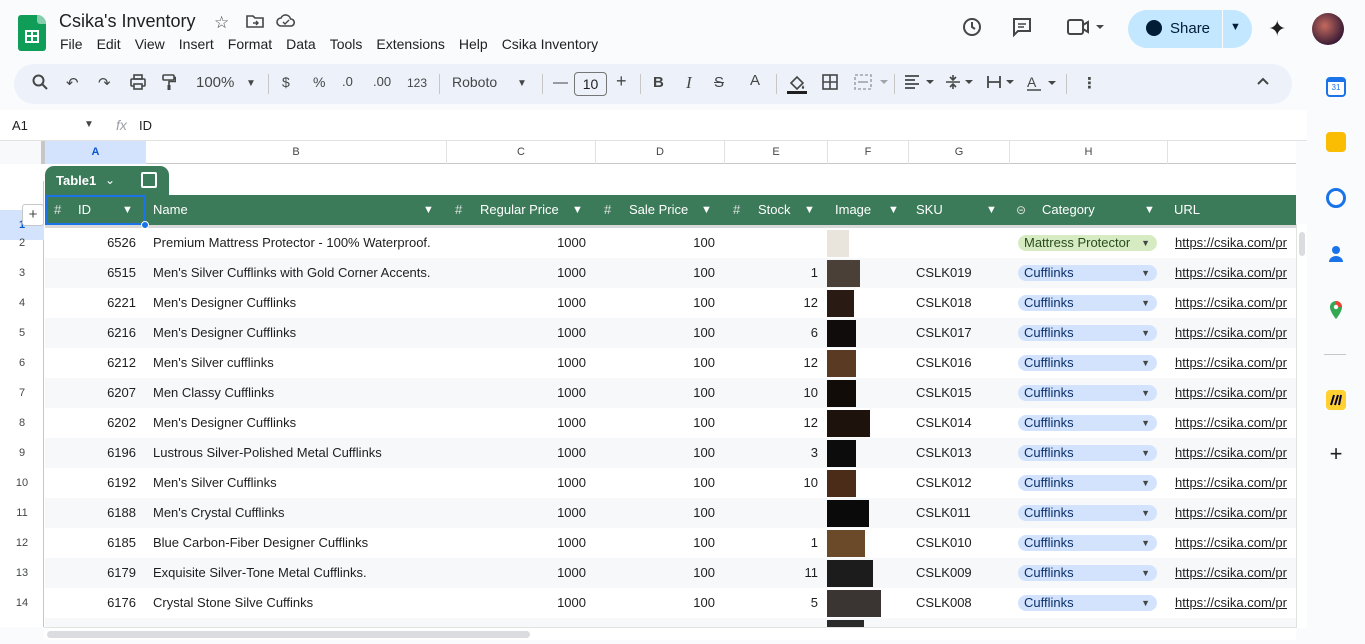  I want to click on menu-edit: Edit, so click(109, 44).